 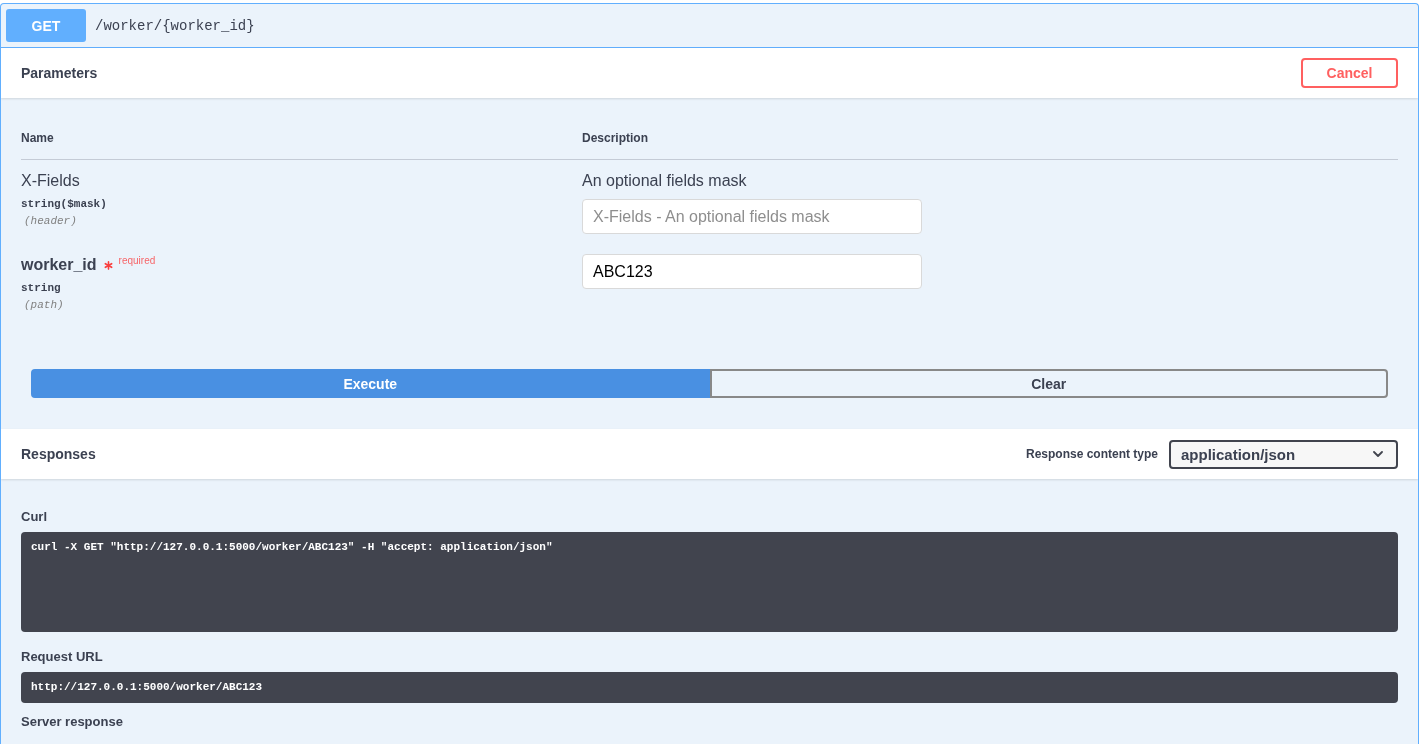 What do you see at coordinates (37, 138) in the screenshot?
I see `column-header: Name` at bounding box center [37, 138].